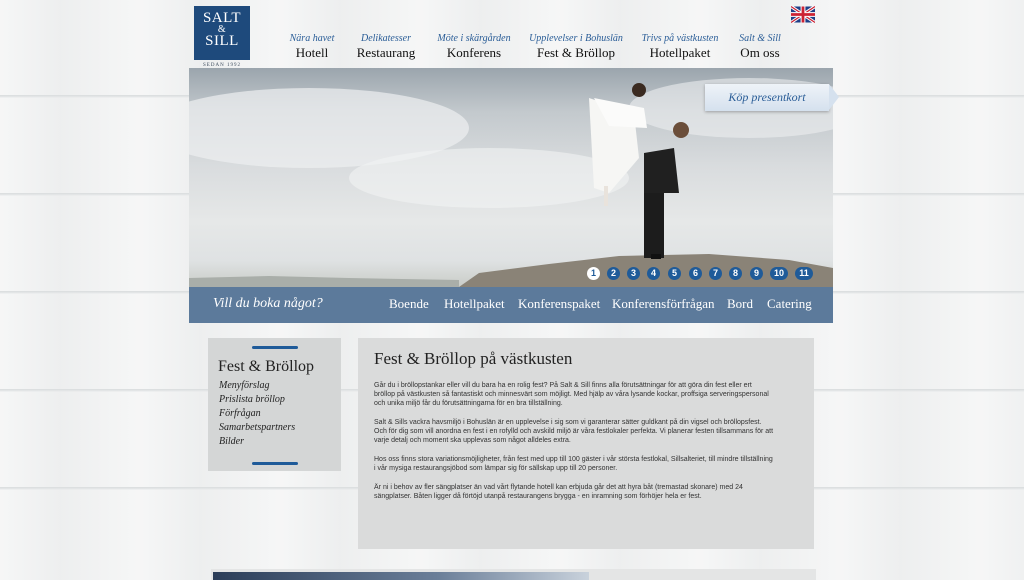  What do you see at coordinates (474, 52) in the screenshot?
I see `nav-main: Konferens` at bounding box center [474, 52].